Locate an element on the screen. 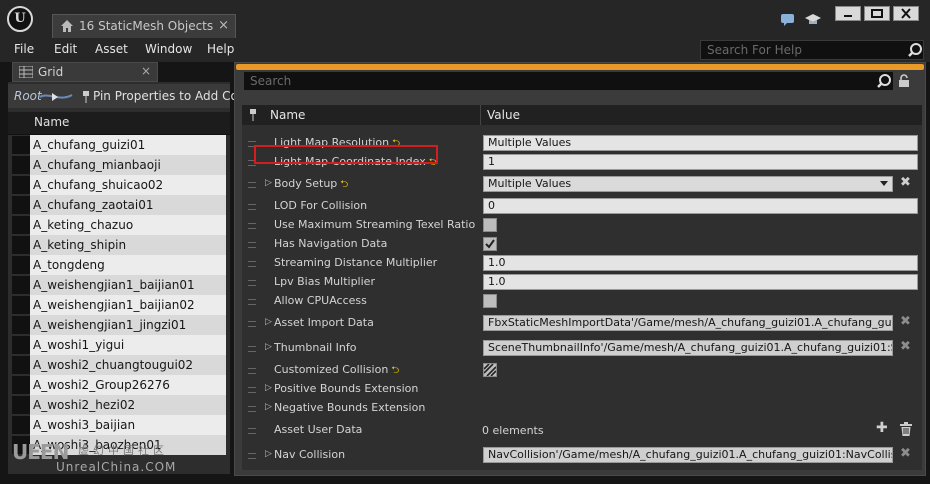 Image resolution: width=930 pixels, height=484 pixels. close-icon is located at coordinates (906, 13).